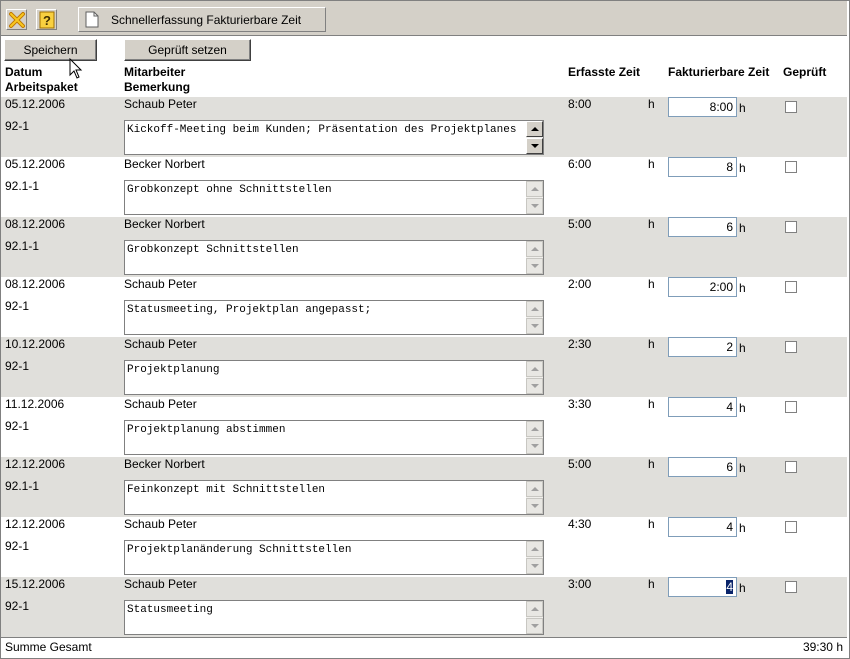 This screenshot has width=850, height=659. I want to click on tab-schnellerfassung: Schnellerfassung Fakturierbare Zeit, so click(202, 19).